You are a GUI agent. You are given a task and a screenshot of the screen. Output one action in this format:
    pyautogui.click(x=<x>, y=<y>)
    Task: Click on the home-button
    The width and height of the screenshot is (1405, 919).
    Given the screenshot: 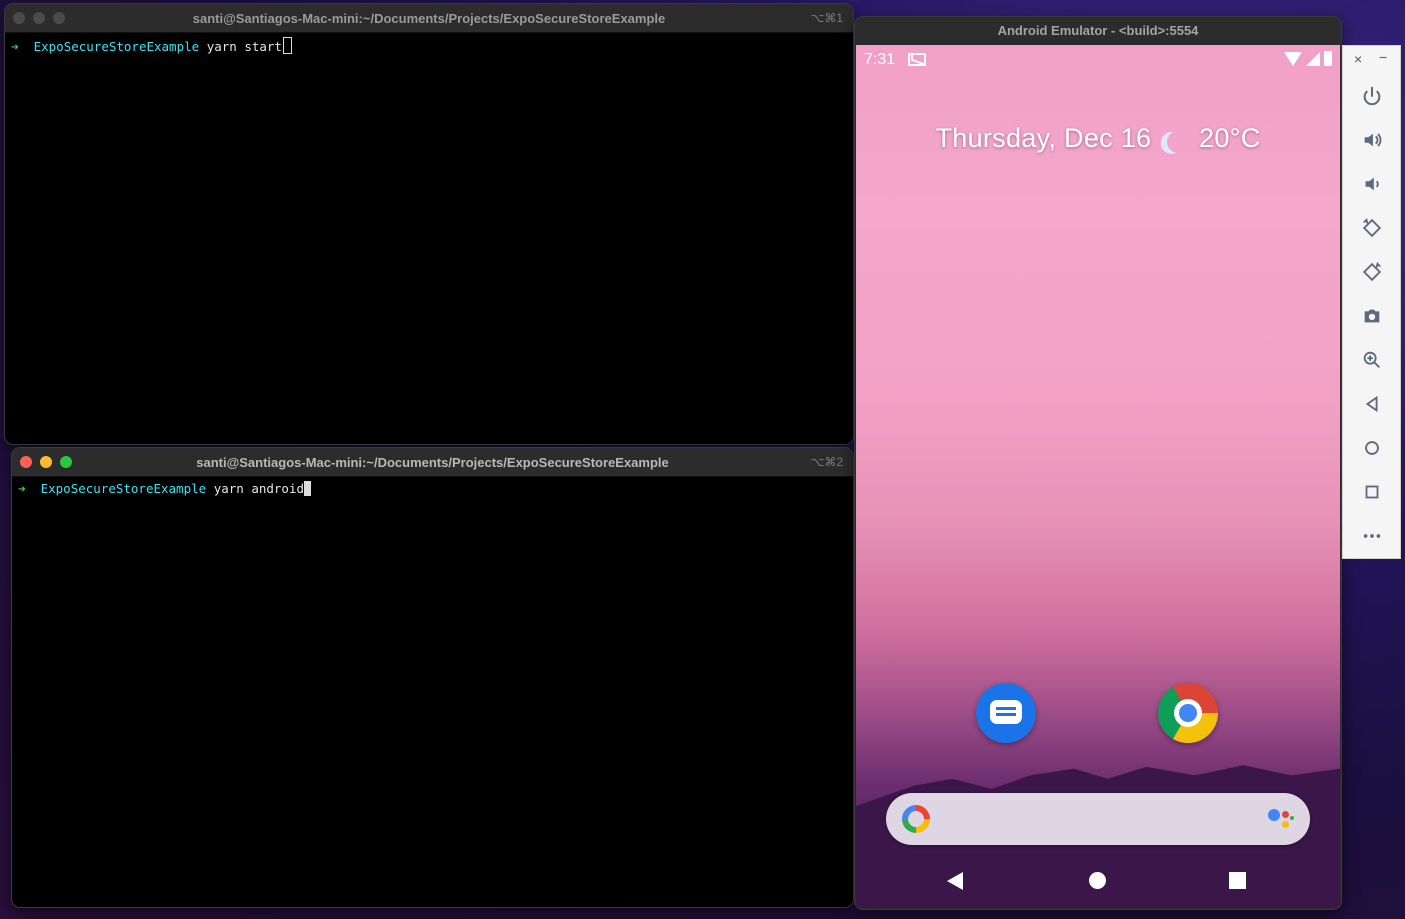 What is the action you would take?
    pyautogui.click(x=1371, y=448)
    